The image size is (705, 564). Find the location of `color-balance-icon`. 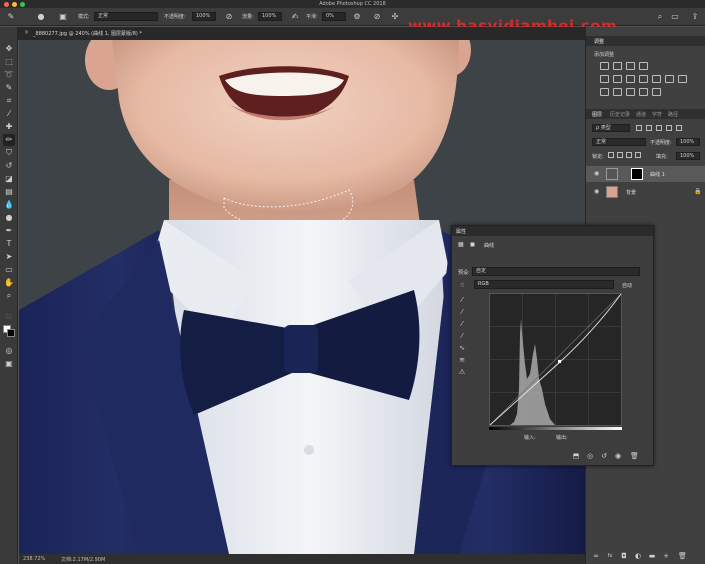

color-balance-icon is located at coordinates (630, 79).